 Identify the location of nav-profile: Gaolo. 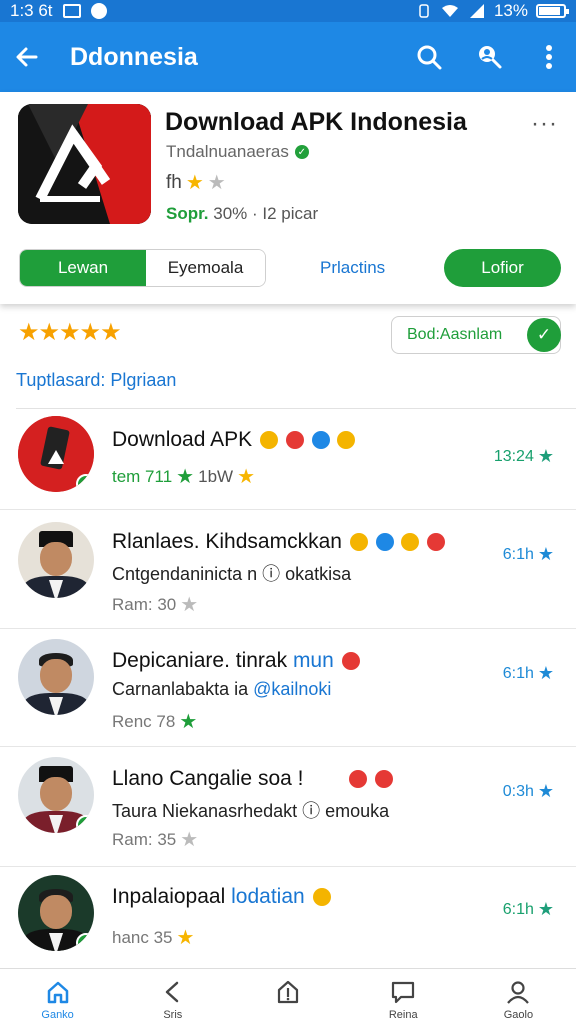
(518, 996).